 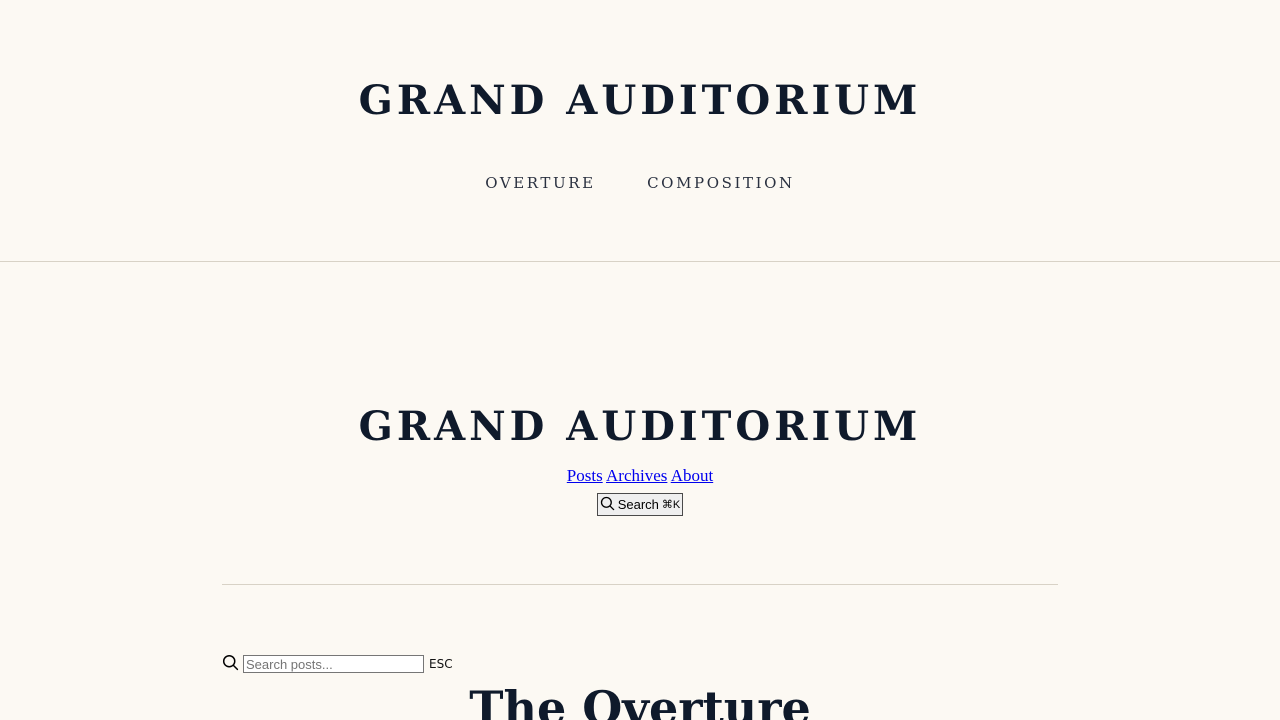 What do you see at coordinates (640, 700) in the screenshot?
I see `post-title: The Overture` at bounding box center [640, 700].